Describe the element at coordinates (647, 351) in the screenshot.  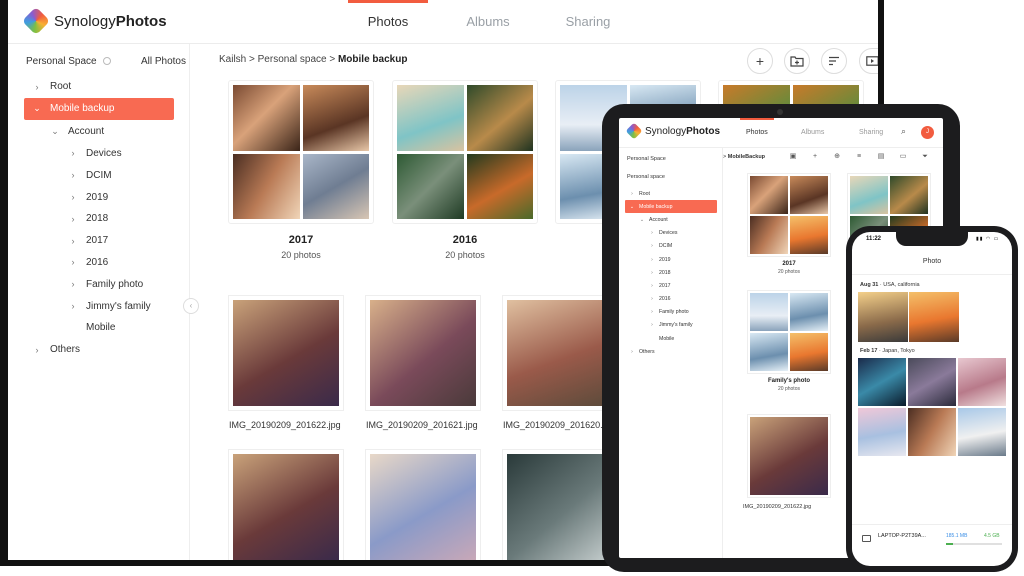
I see `sidebar-item-label: Others` at that location.